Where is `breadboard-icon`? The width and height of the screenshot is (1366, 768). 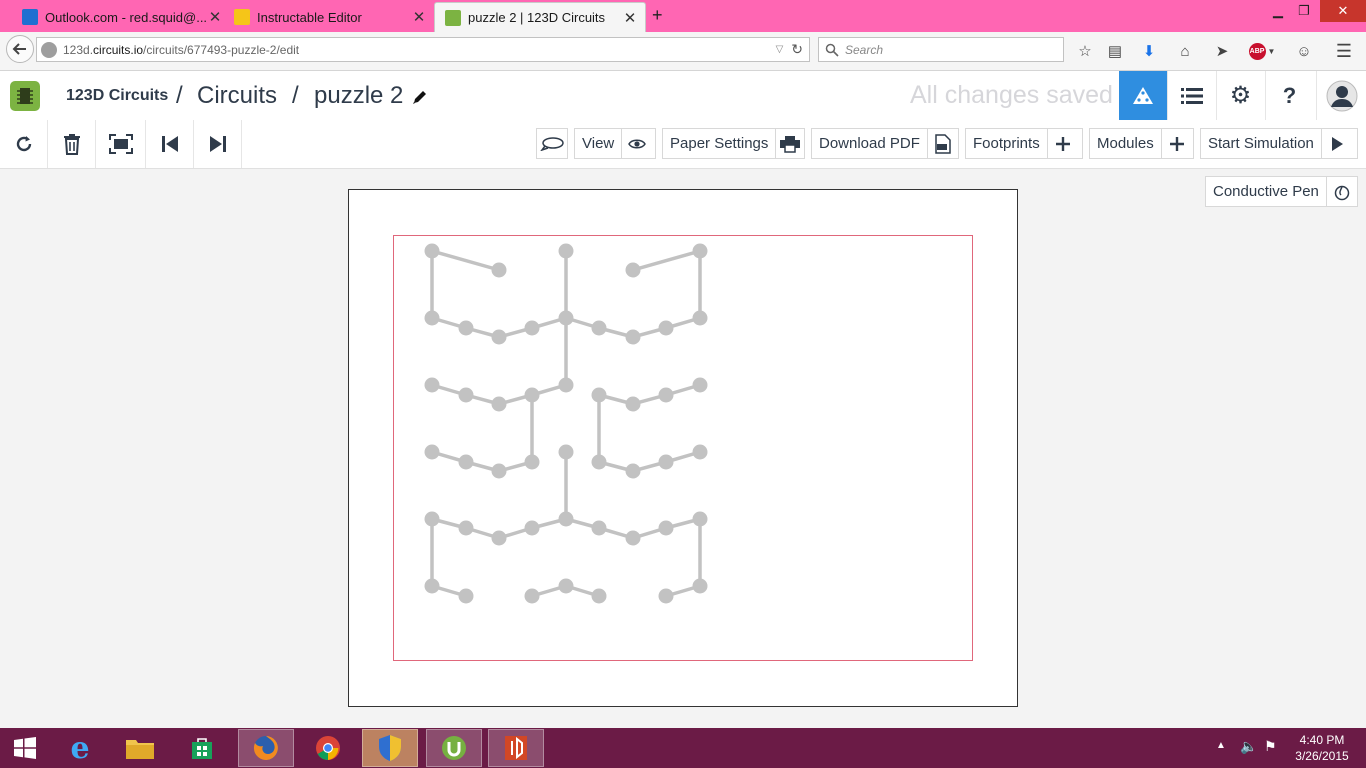
breadboard-icon is located at coordinates (1143, 95).